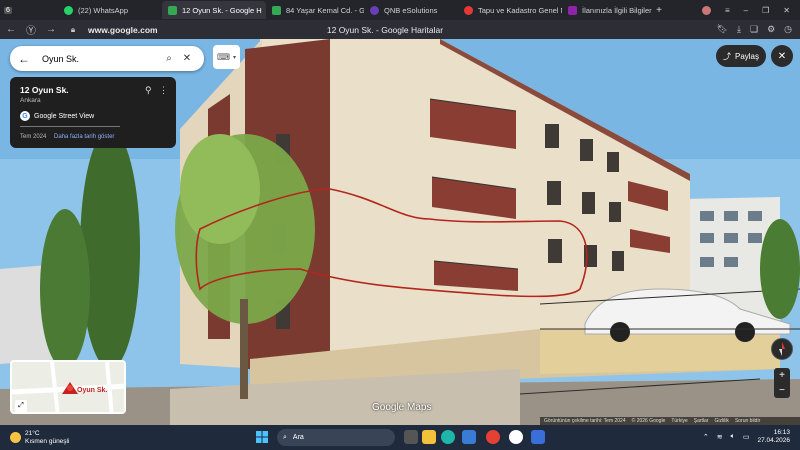 The height and width of the screenshot is (450, 800). Describe the element at coordinates (187, 58) in the screenshot. I see `clear-icon: ✕` at that location.